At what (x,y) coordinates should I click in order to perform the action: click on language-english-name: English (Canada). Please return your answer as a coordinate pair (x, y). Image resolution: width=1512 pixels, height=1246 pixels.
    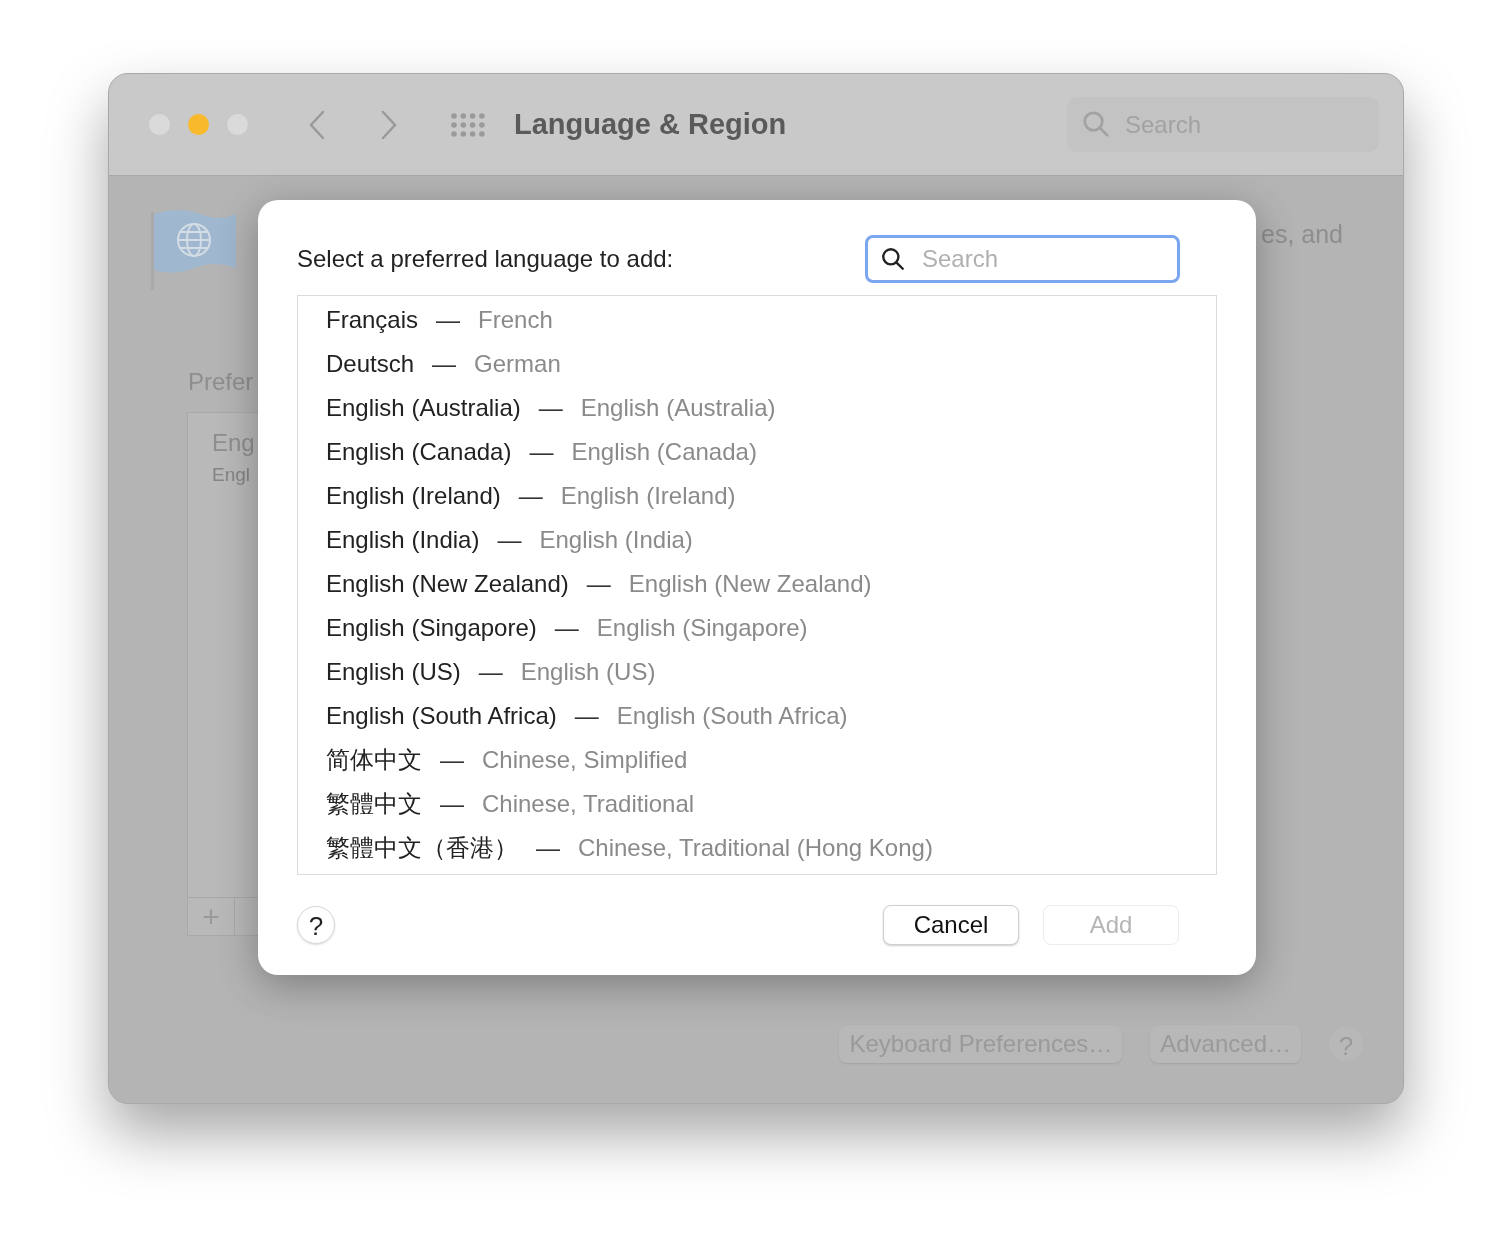
    Looking at the image, I should click on (664, 452).